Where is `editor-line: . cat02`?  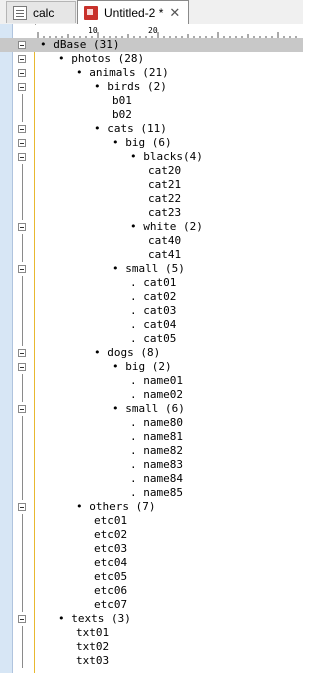 editor-line: . cat02 is located at coordinates (151, 297).